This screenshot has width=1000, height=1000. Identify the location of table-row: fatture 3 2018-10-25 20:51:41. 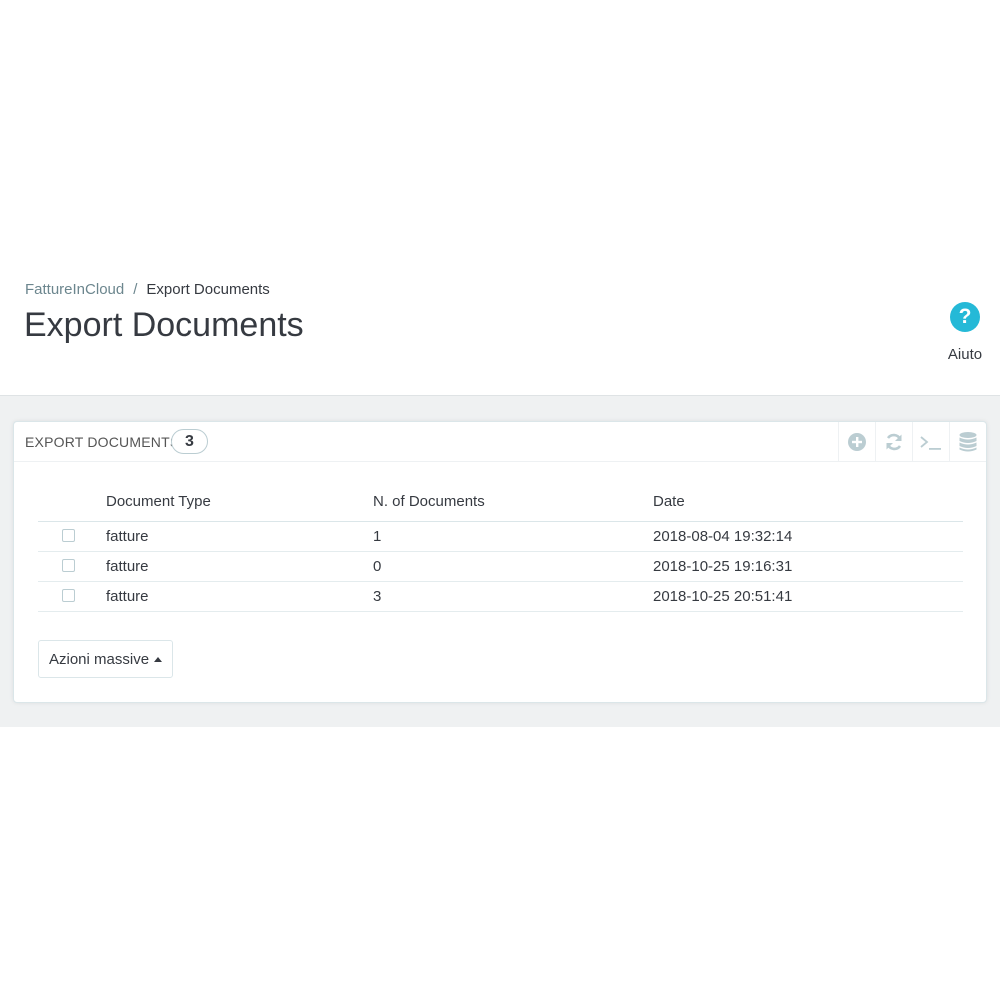
(500, 597).